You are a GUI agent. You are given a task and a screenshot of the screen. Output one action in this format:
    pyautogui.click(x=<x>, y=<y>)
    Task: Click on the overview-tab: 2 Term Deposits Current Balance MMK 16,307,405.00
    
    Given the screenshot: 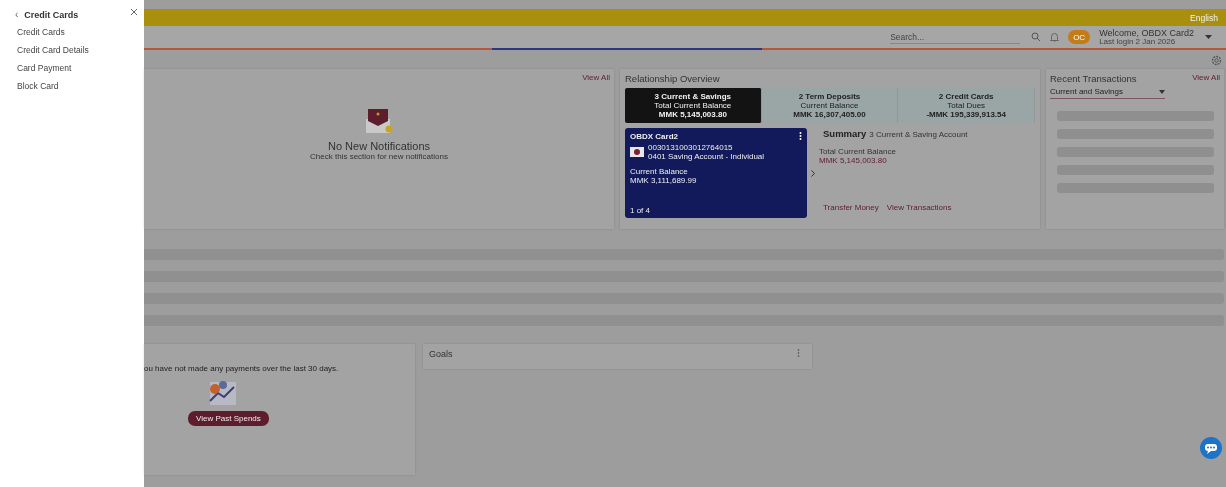 What is the action you would take?
    pyautogui.click(x=830, y=105)
    